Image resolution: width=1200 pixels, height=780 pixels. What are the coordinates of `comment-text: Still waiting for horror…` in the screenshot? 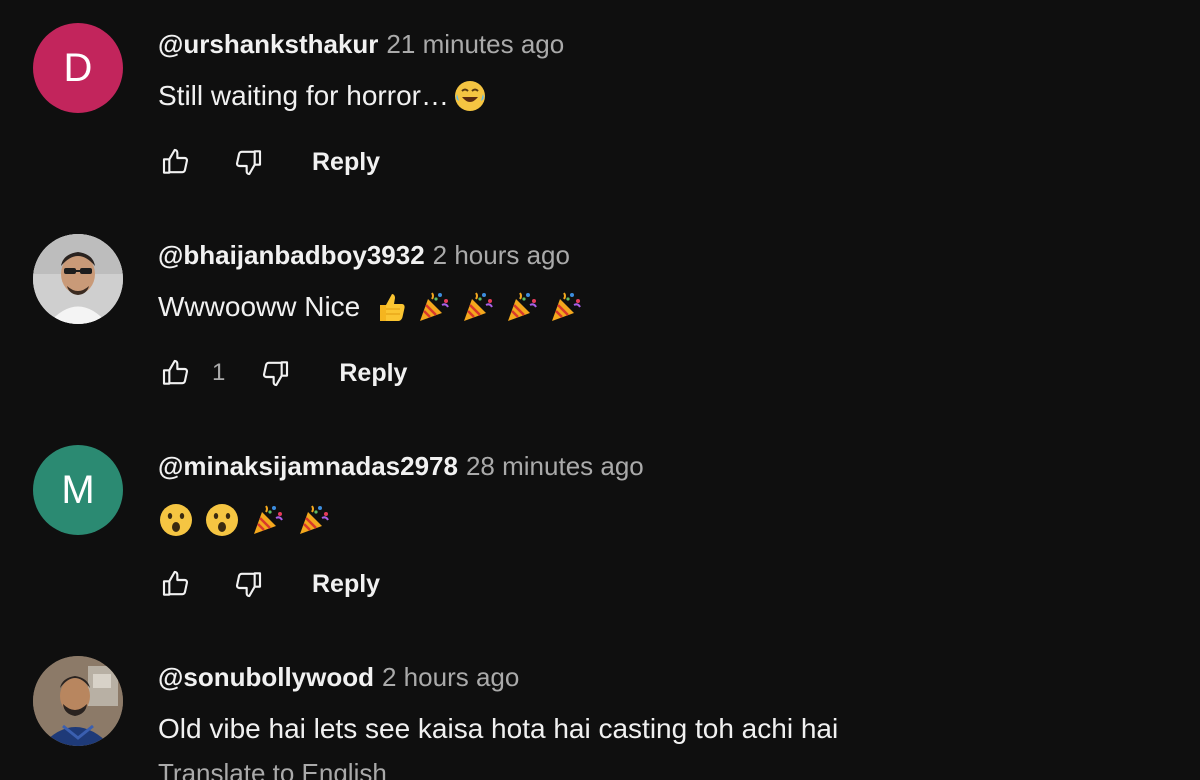 It's located at (303, 95).